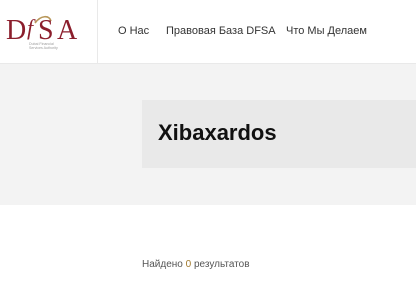 This screenshot has width=416, height=282. I want to click on nav-item-what-we-do: Что Мы Делаем, so click(326, 31).